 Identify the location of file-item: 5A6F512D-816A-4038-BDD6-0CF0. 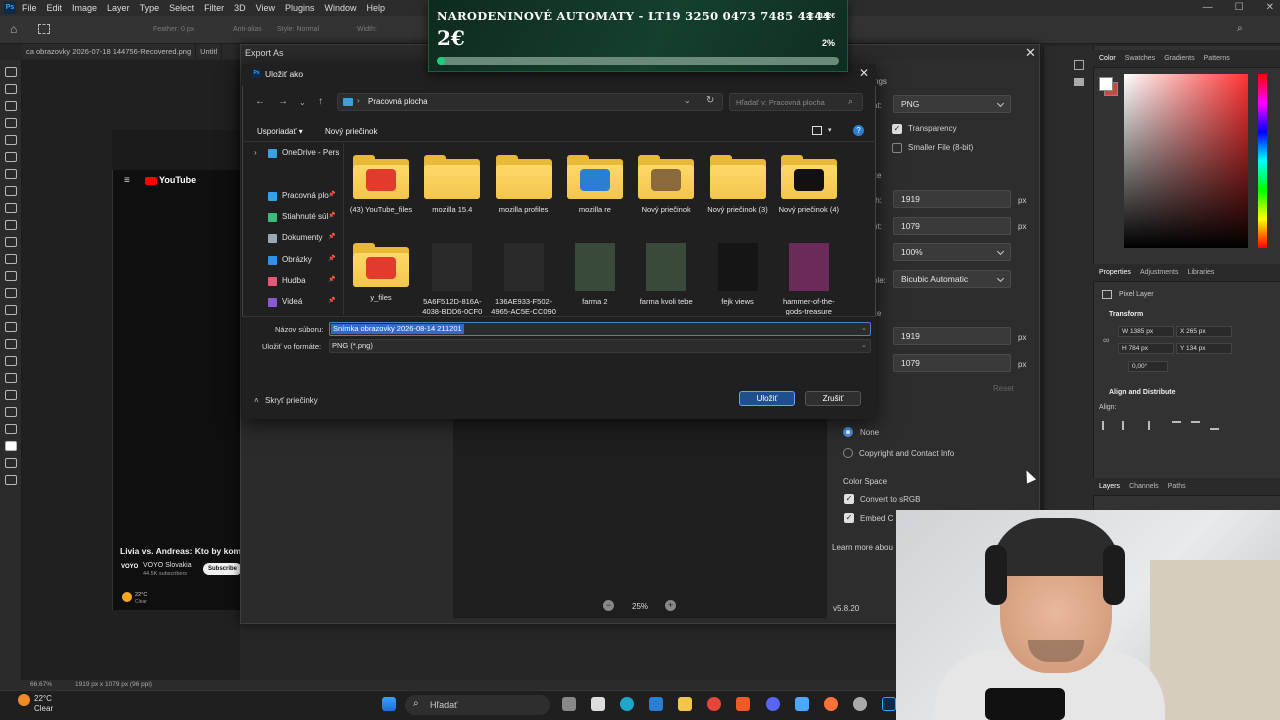
(452, 279).